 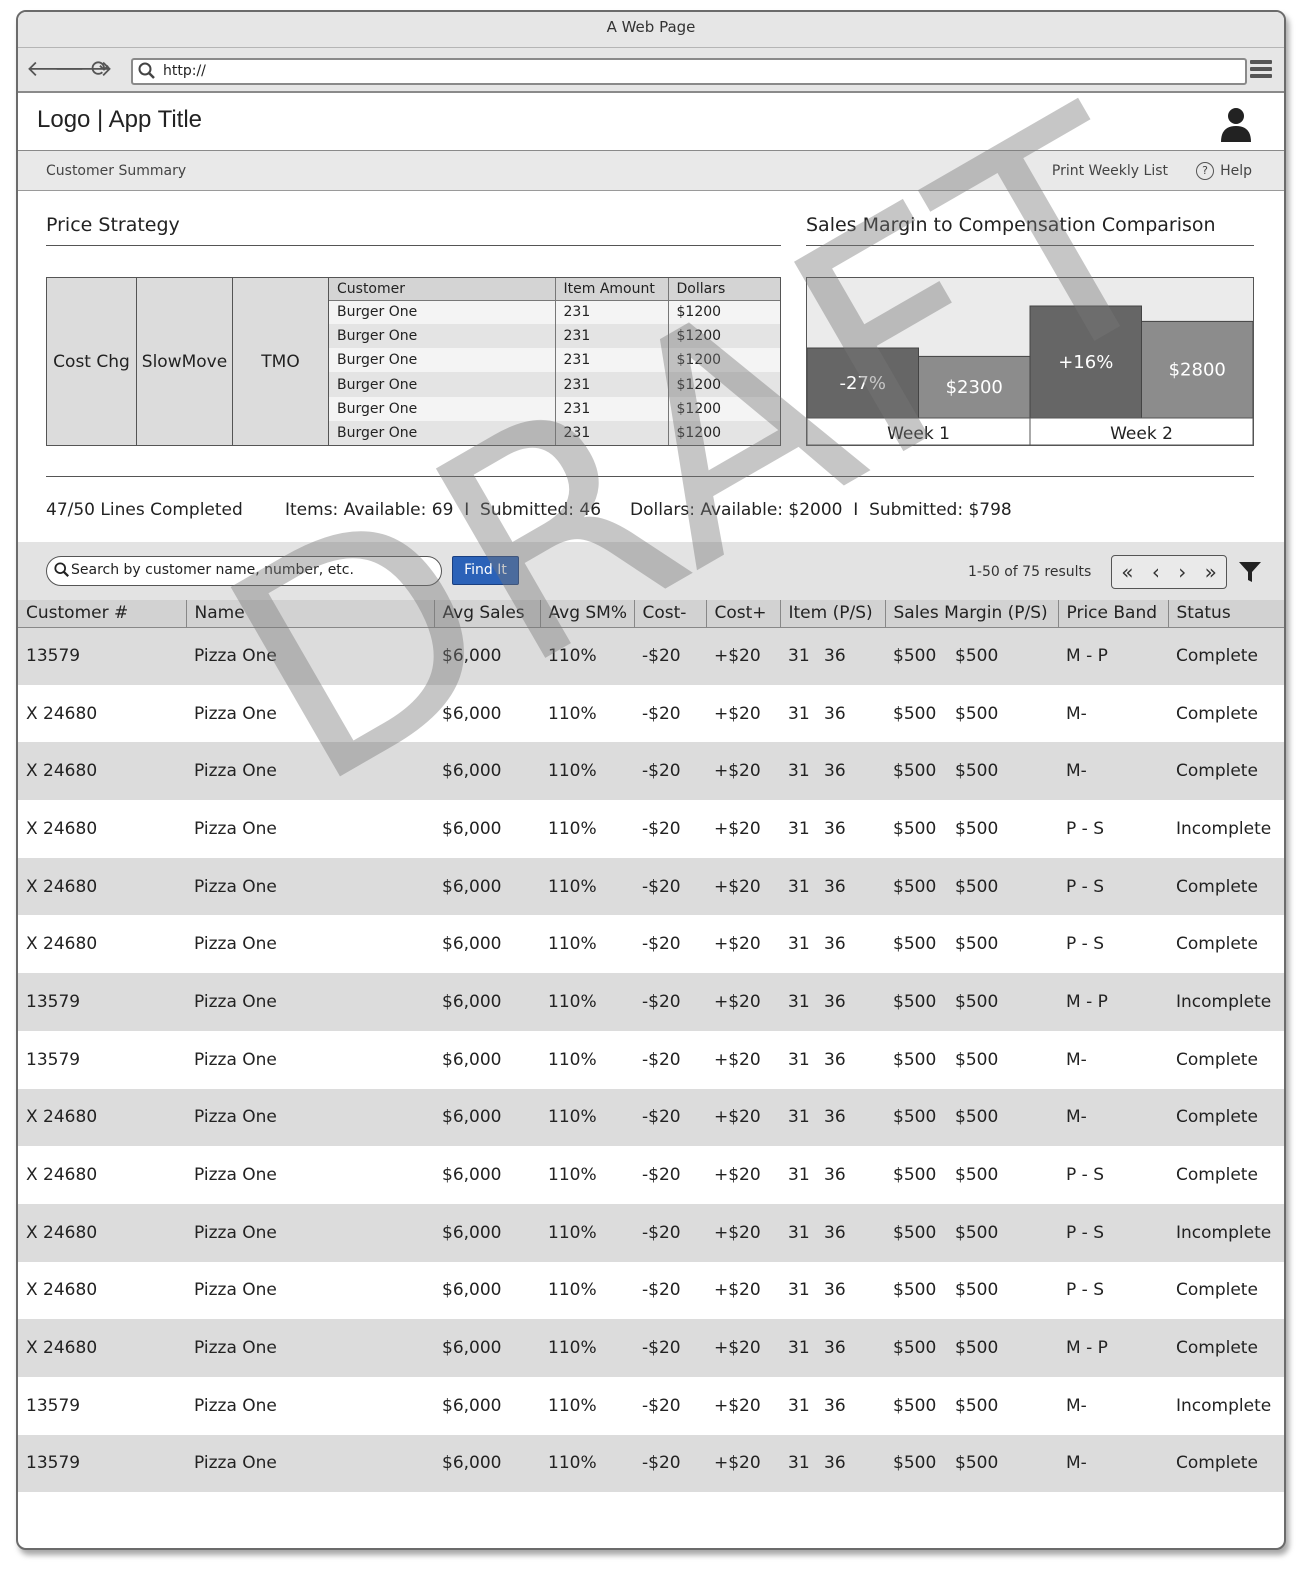 I want to click on window-title: A Web Page, so click(x=651, y=30).